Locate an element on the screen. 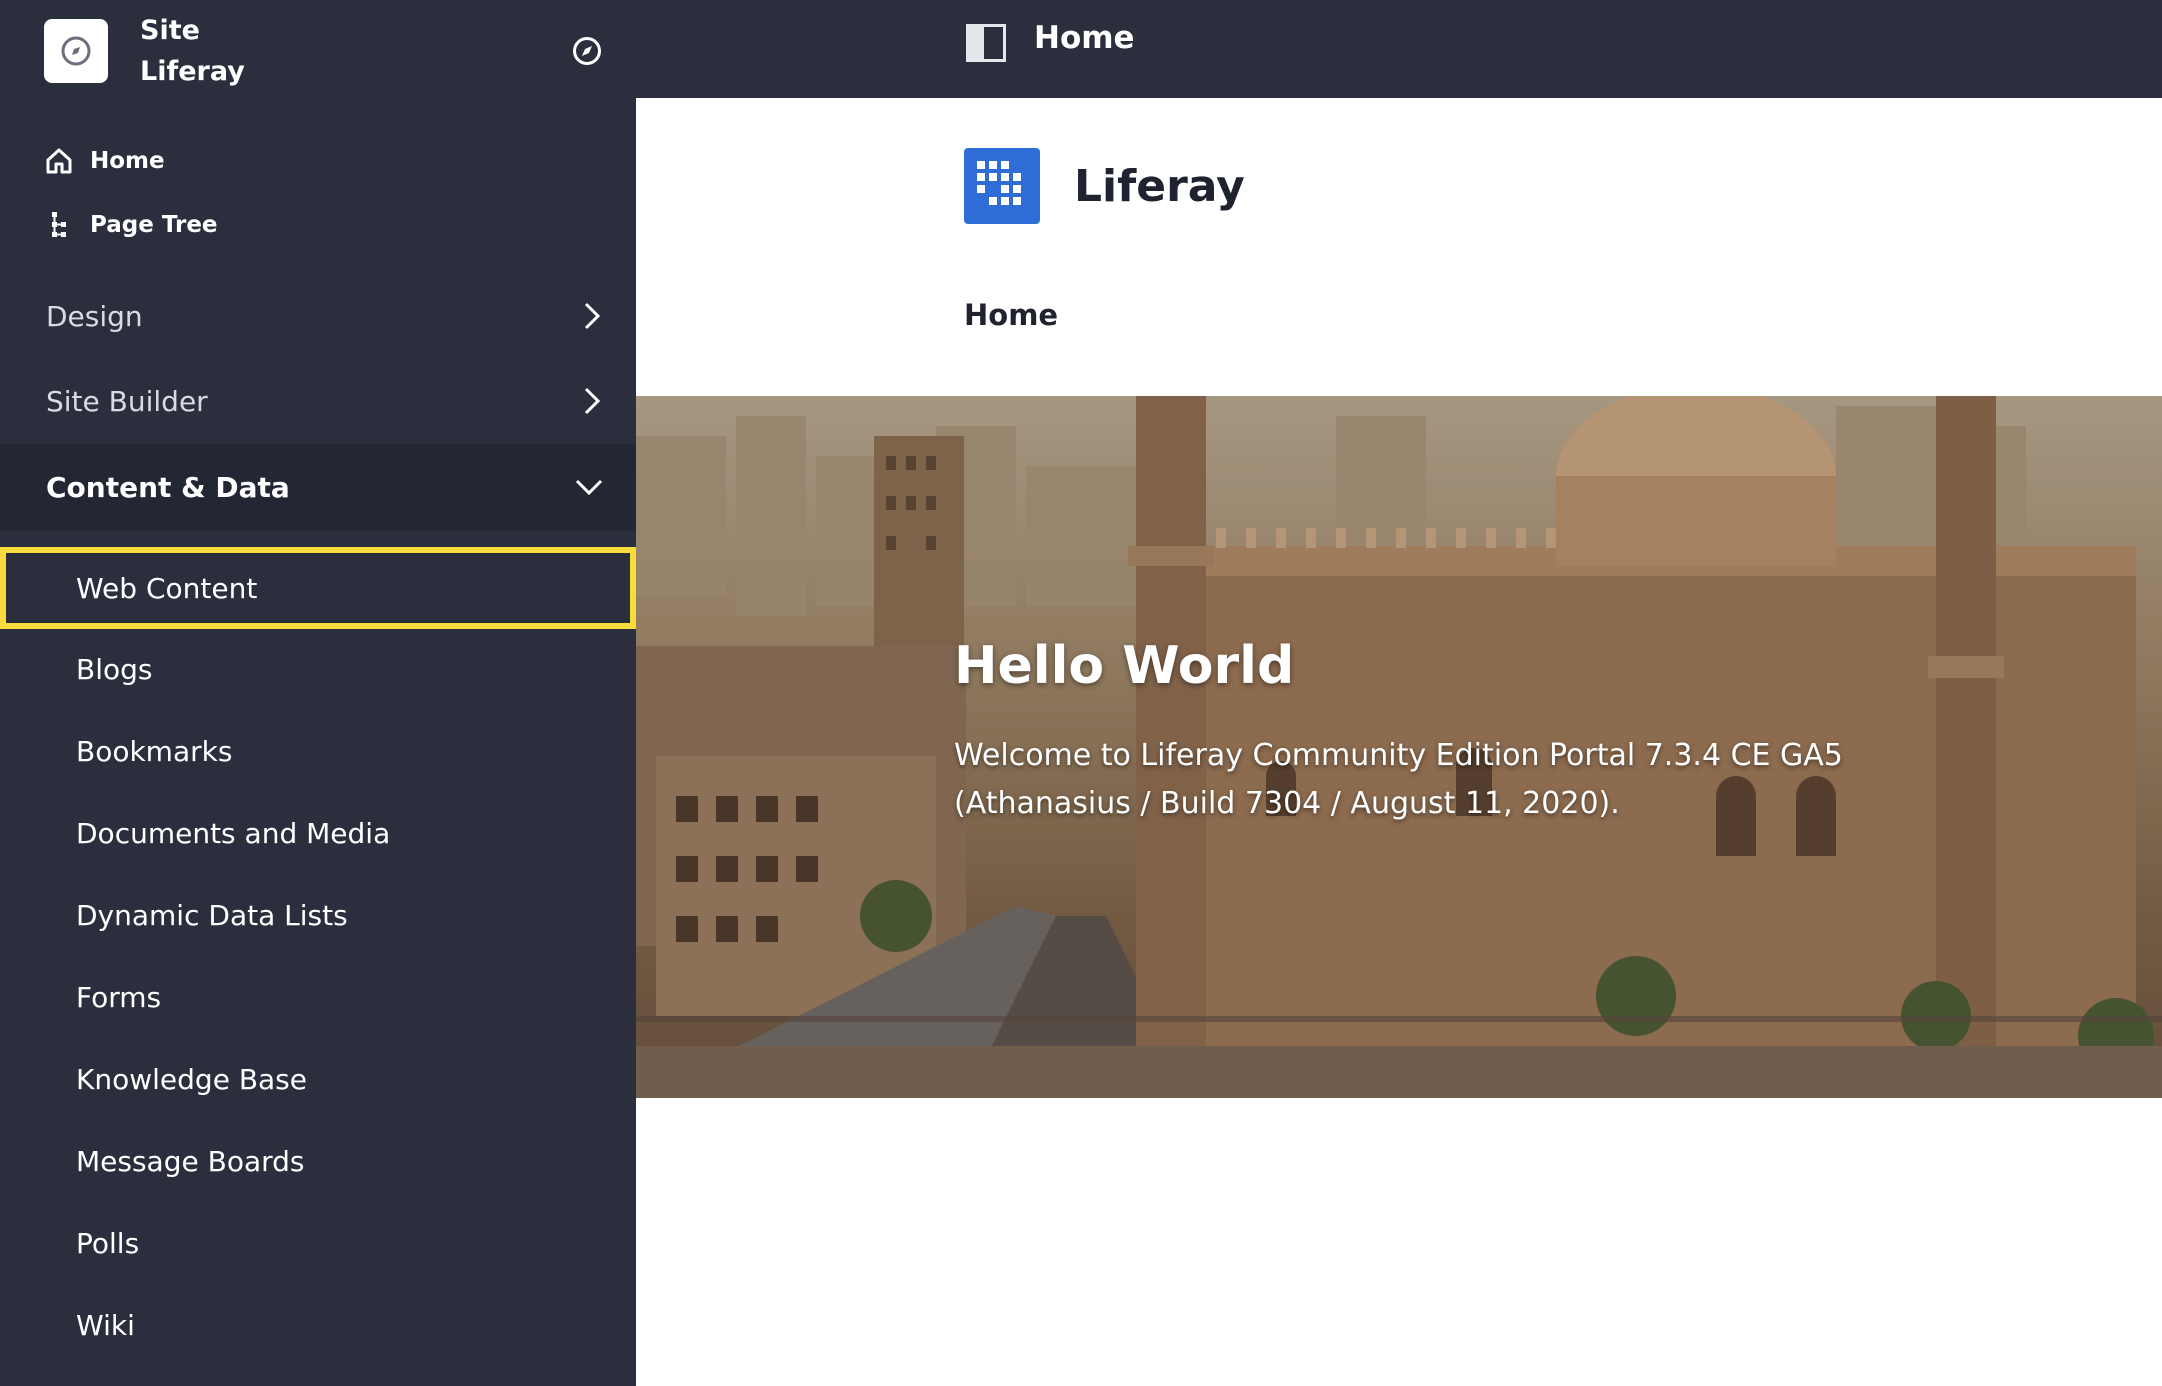 This screenshot has width=2162, height=1386. sidebar-item-knowledge-base: Knowledge Base is located at coordinates (318, 1079).